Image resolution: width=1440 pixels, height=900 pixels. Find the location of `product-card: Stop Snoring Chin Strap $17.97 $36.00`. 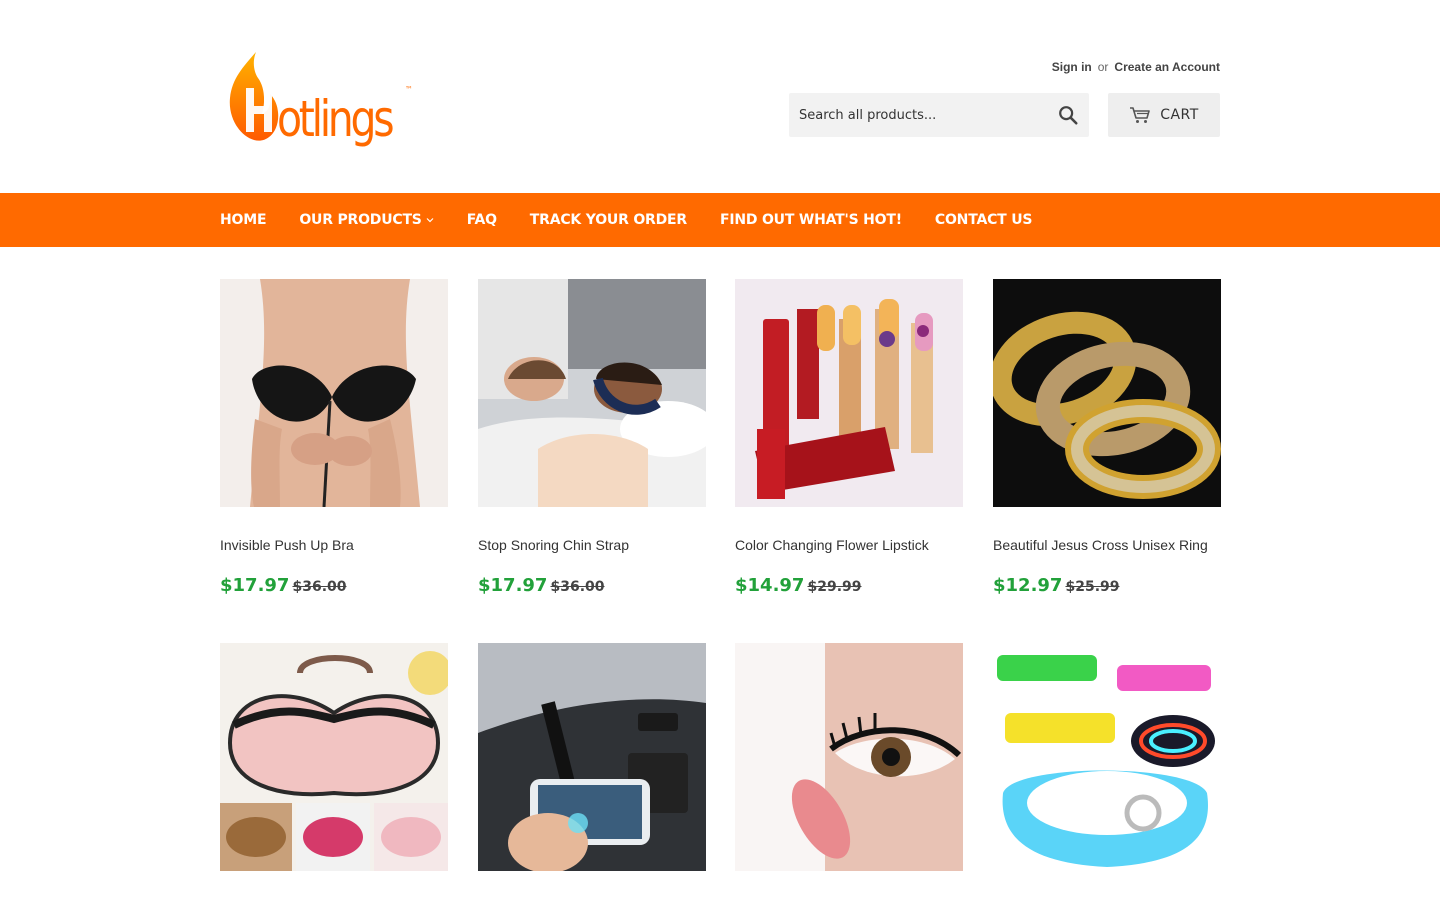

product-card: Stop Snoring Chin Strap $17.97 $36.00 is located at coordinates (592, 437).